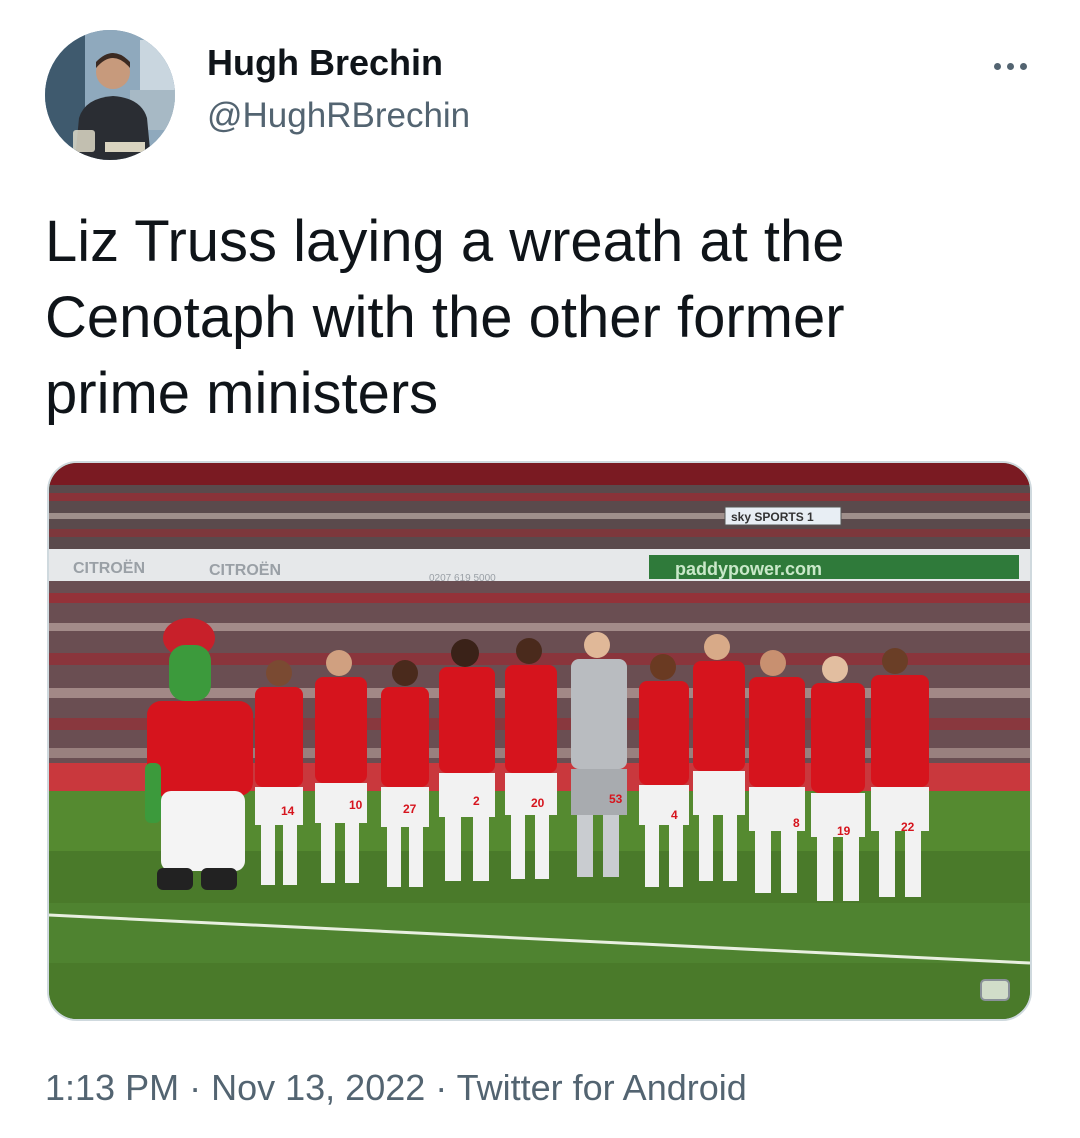 This screenshot has height=1138, width=1080. I want to click on more-options-icon, so click(1010, 66).